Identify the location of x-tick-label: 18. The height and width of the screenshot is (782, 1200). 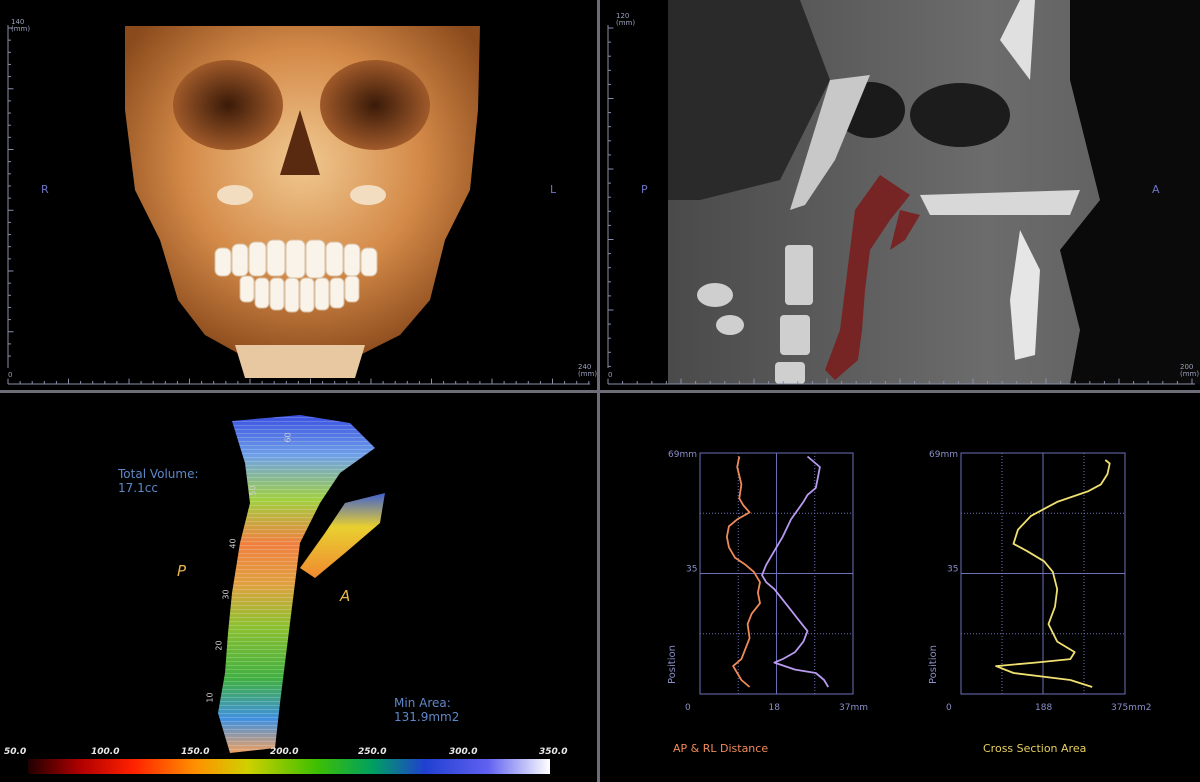
(775, 708).